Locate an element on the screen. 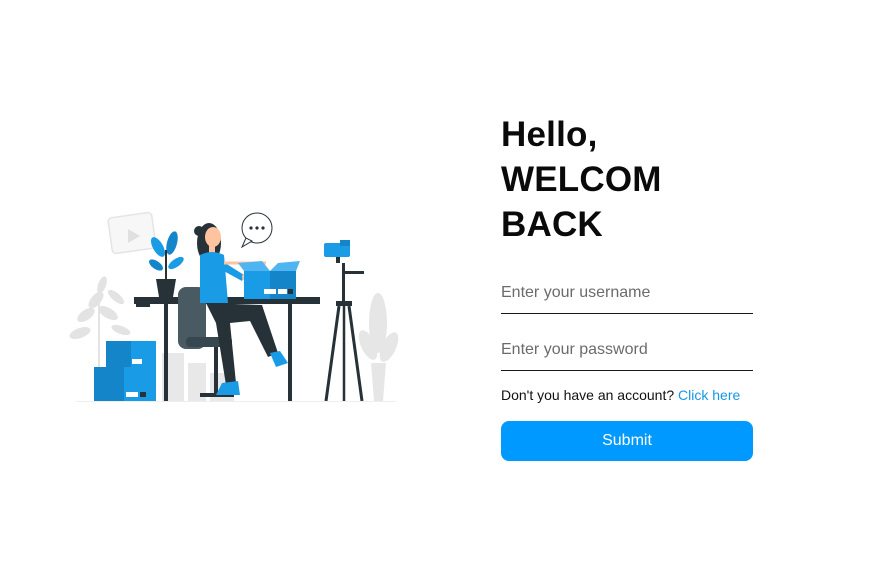 The width and height of the screenshot is (894, 578). password-input is located at coordinates (626, 350).